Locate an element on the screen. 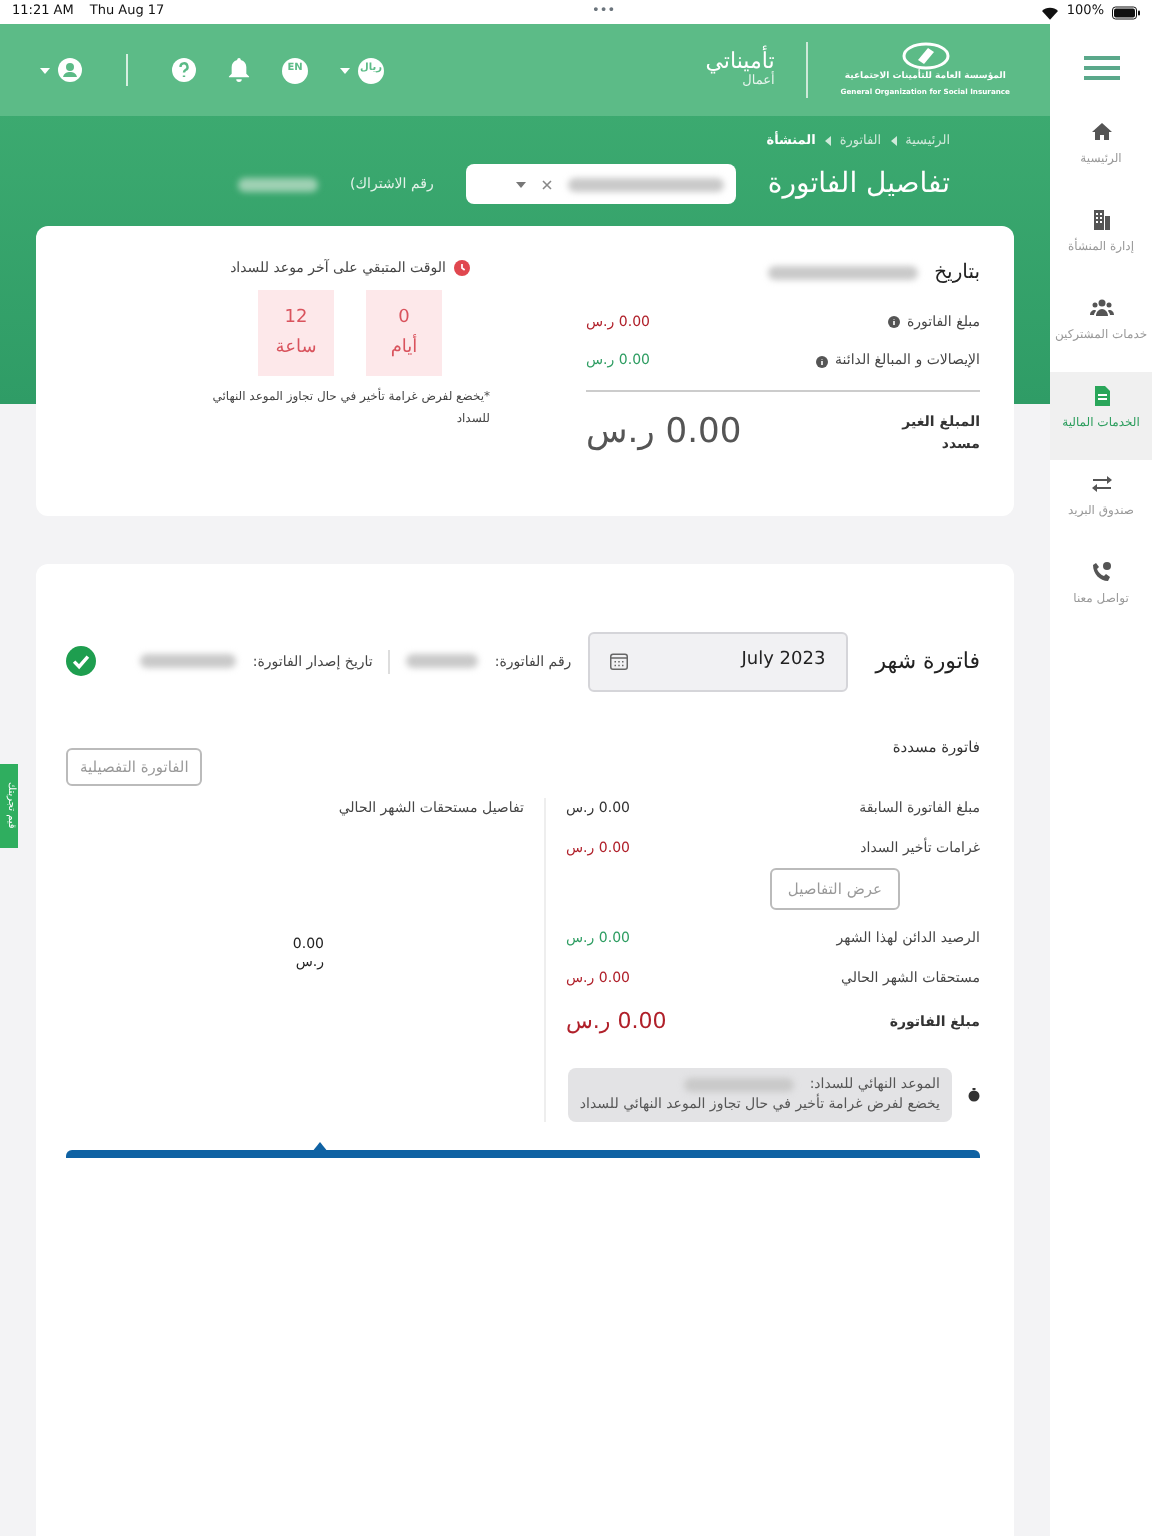 The image size is (1152, 1536). calendar-icon is located at coordinates (618, 661).